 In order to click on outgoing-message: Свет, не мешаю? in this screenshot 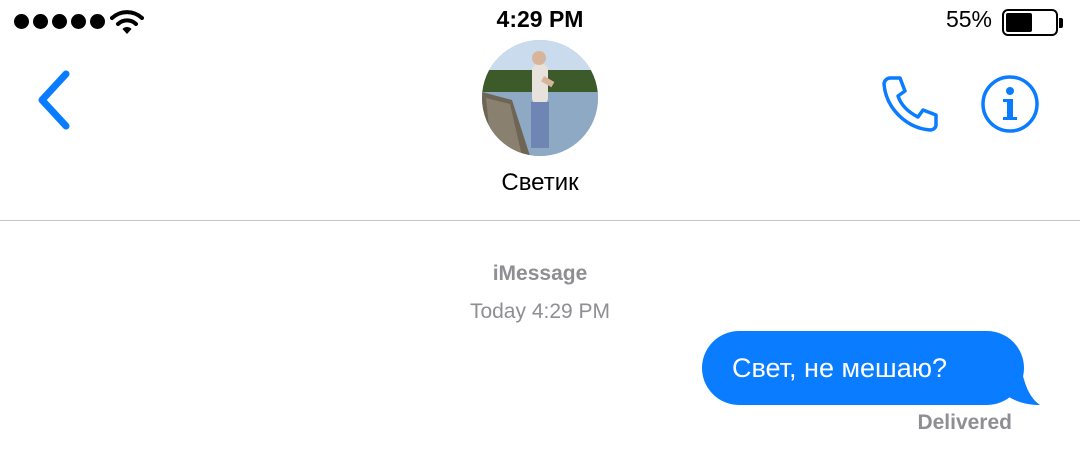, I will do `click(871, 369)`.